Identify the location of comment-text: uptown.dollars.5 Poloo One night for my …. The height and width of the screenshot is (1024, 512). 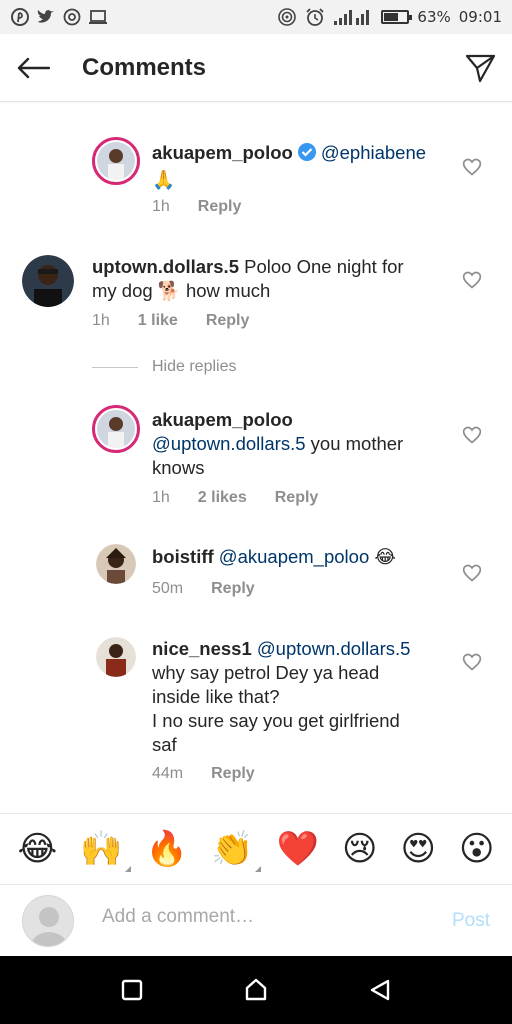
(262, 279).